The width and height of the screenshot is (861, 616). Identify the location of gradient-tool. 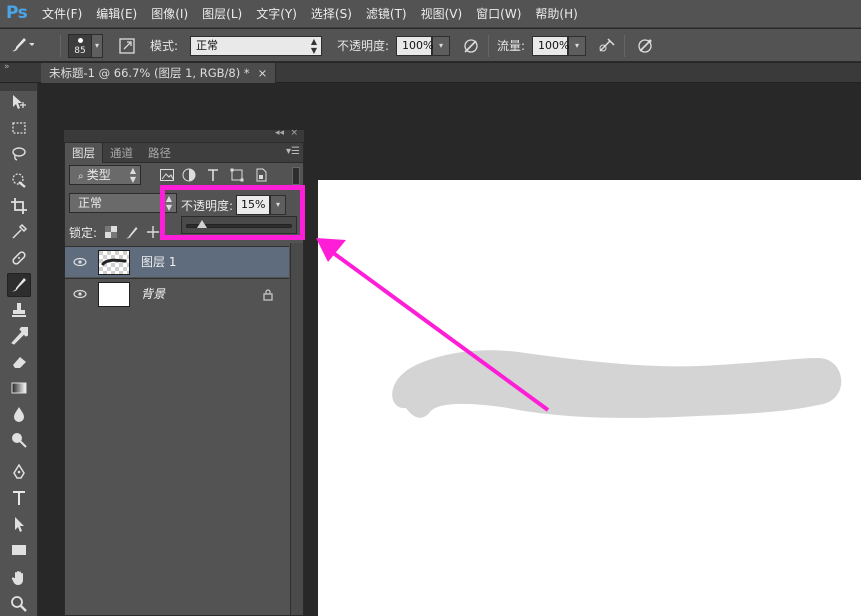
(19, 389).